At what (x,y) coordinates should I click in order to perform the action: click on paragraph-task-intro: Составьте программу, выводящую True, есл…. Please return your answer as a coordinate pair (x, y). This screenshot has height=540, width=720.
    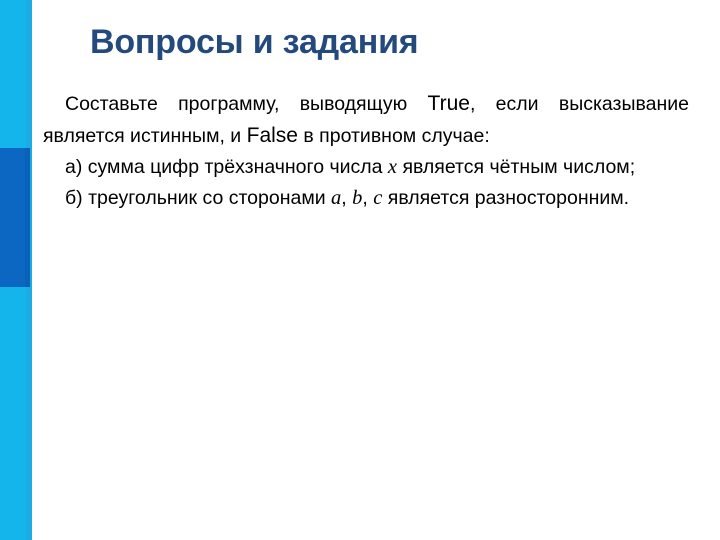
    Looking at the image, I should click on (366, 120).